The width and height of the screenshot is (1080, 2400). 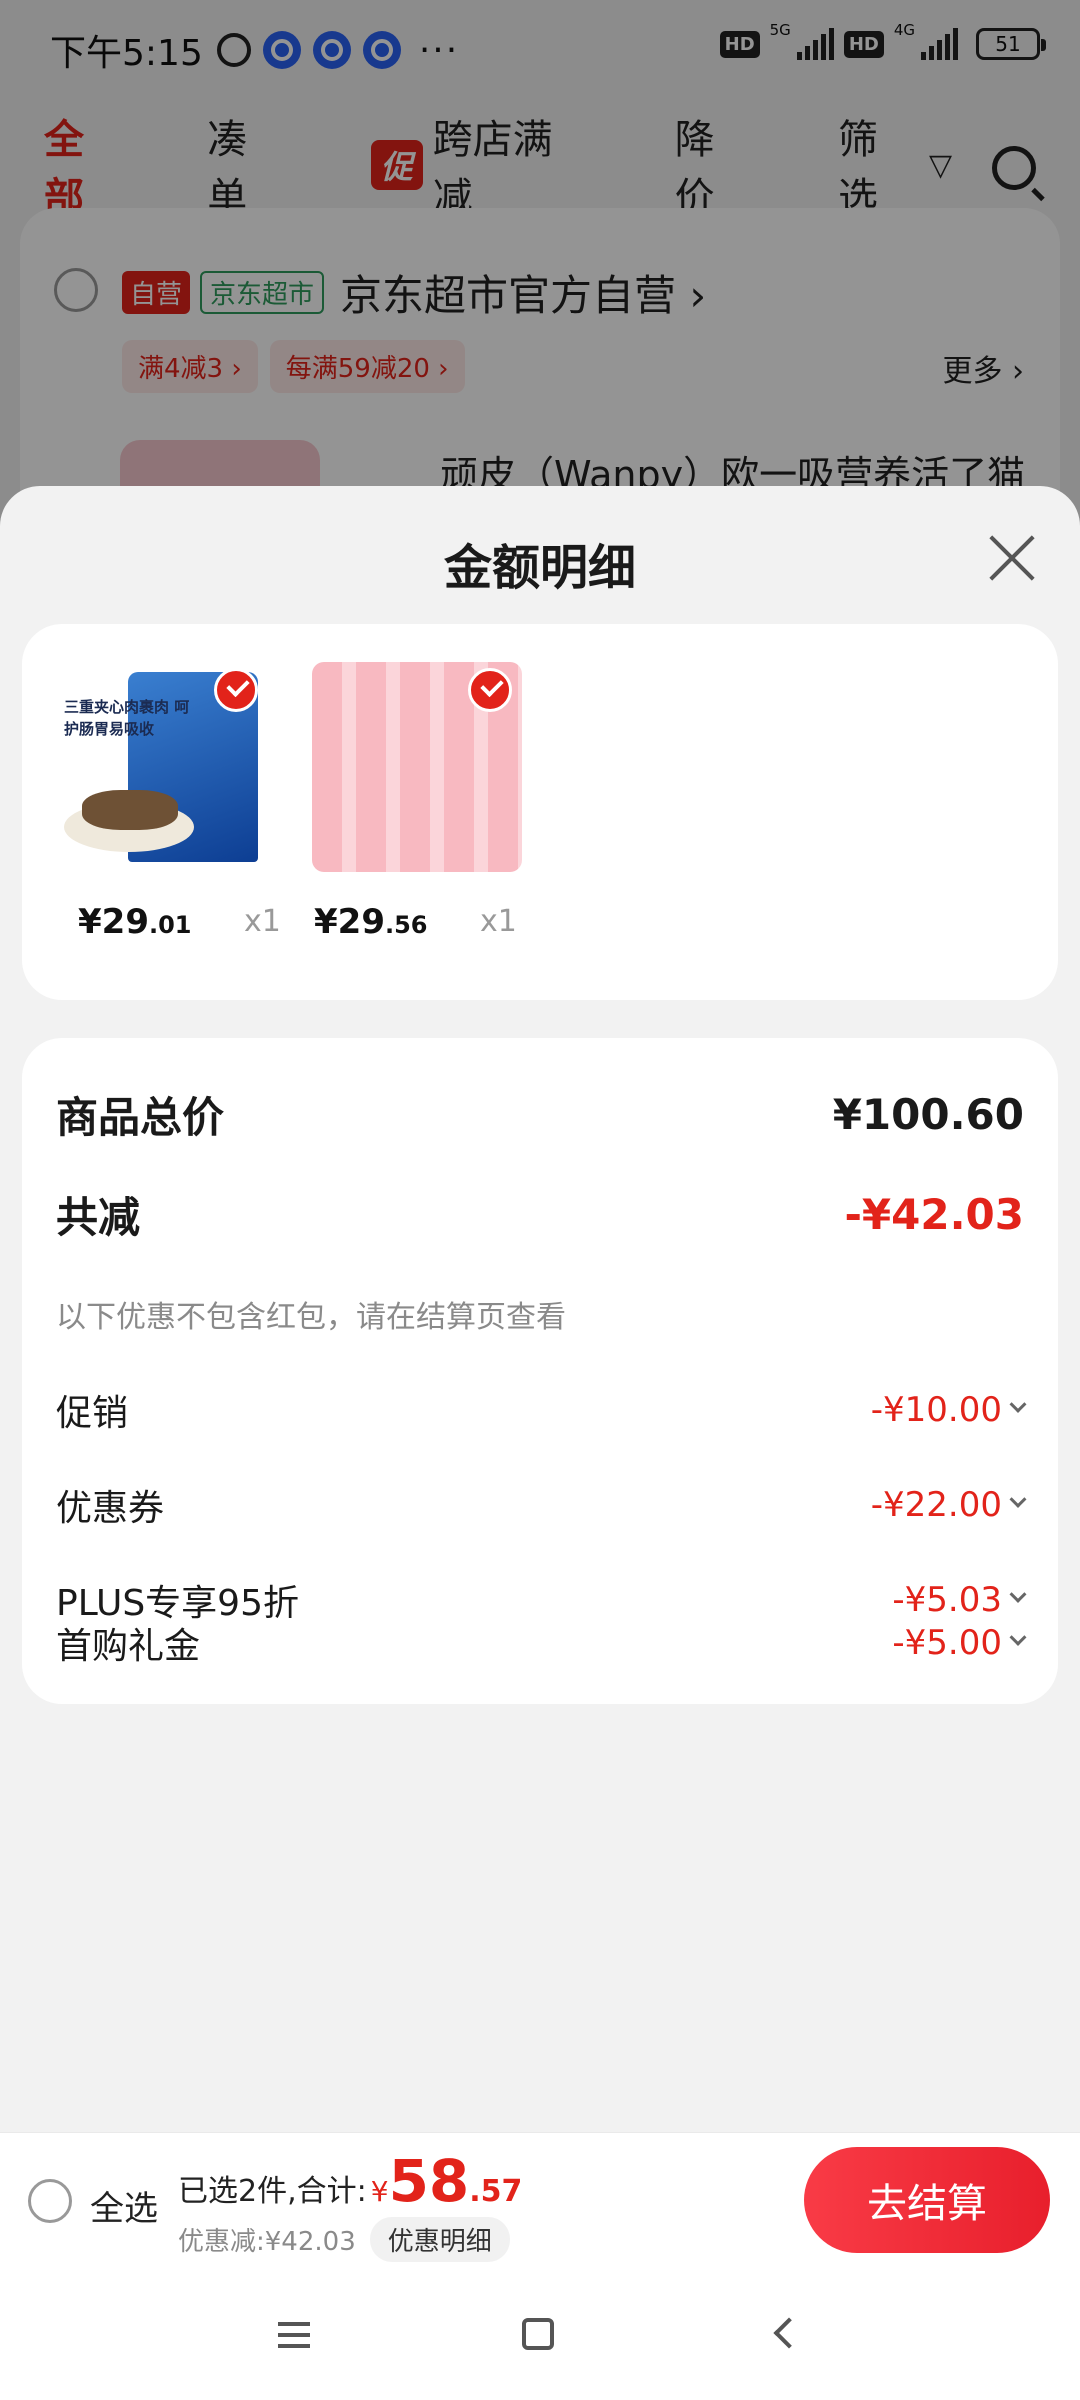 What do you see at coordinates (140, 1117) in the screenshot?
I see `total-price-label: 商品总价` at bounding box center [140, 1117].